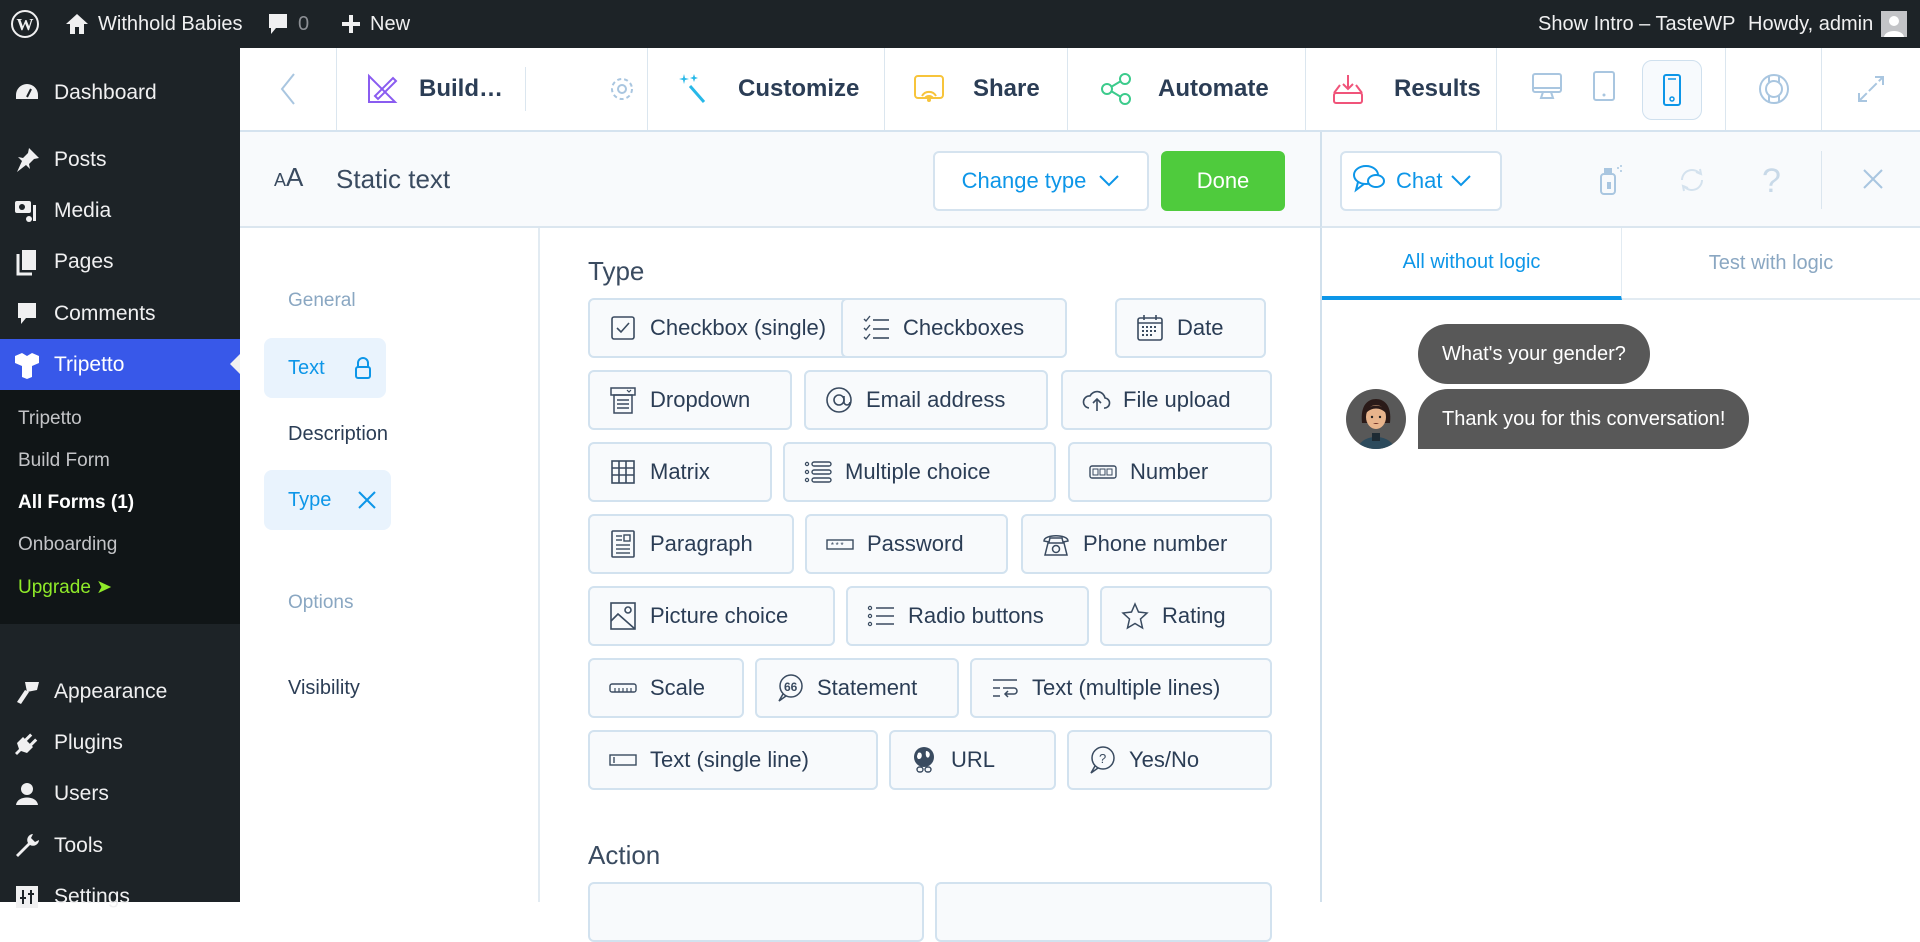  I want to click on sidebar-item-settings: Settings, so click(120, 897).